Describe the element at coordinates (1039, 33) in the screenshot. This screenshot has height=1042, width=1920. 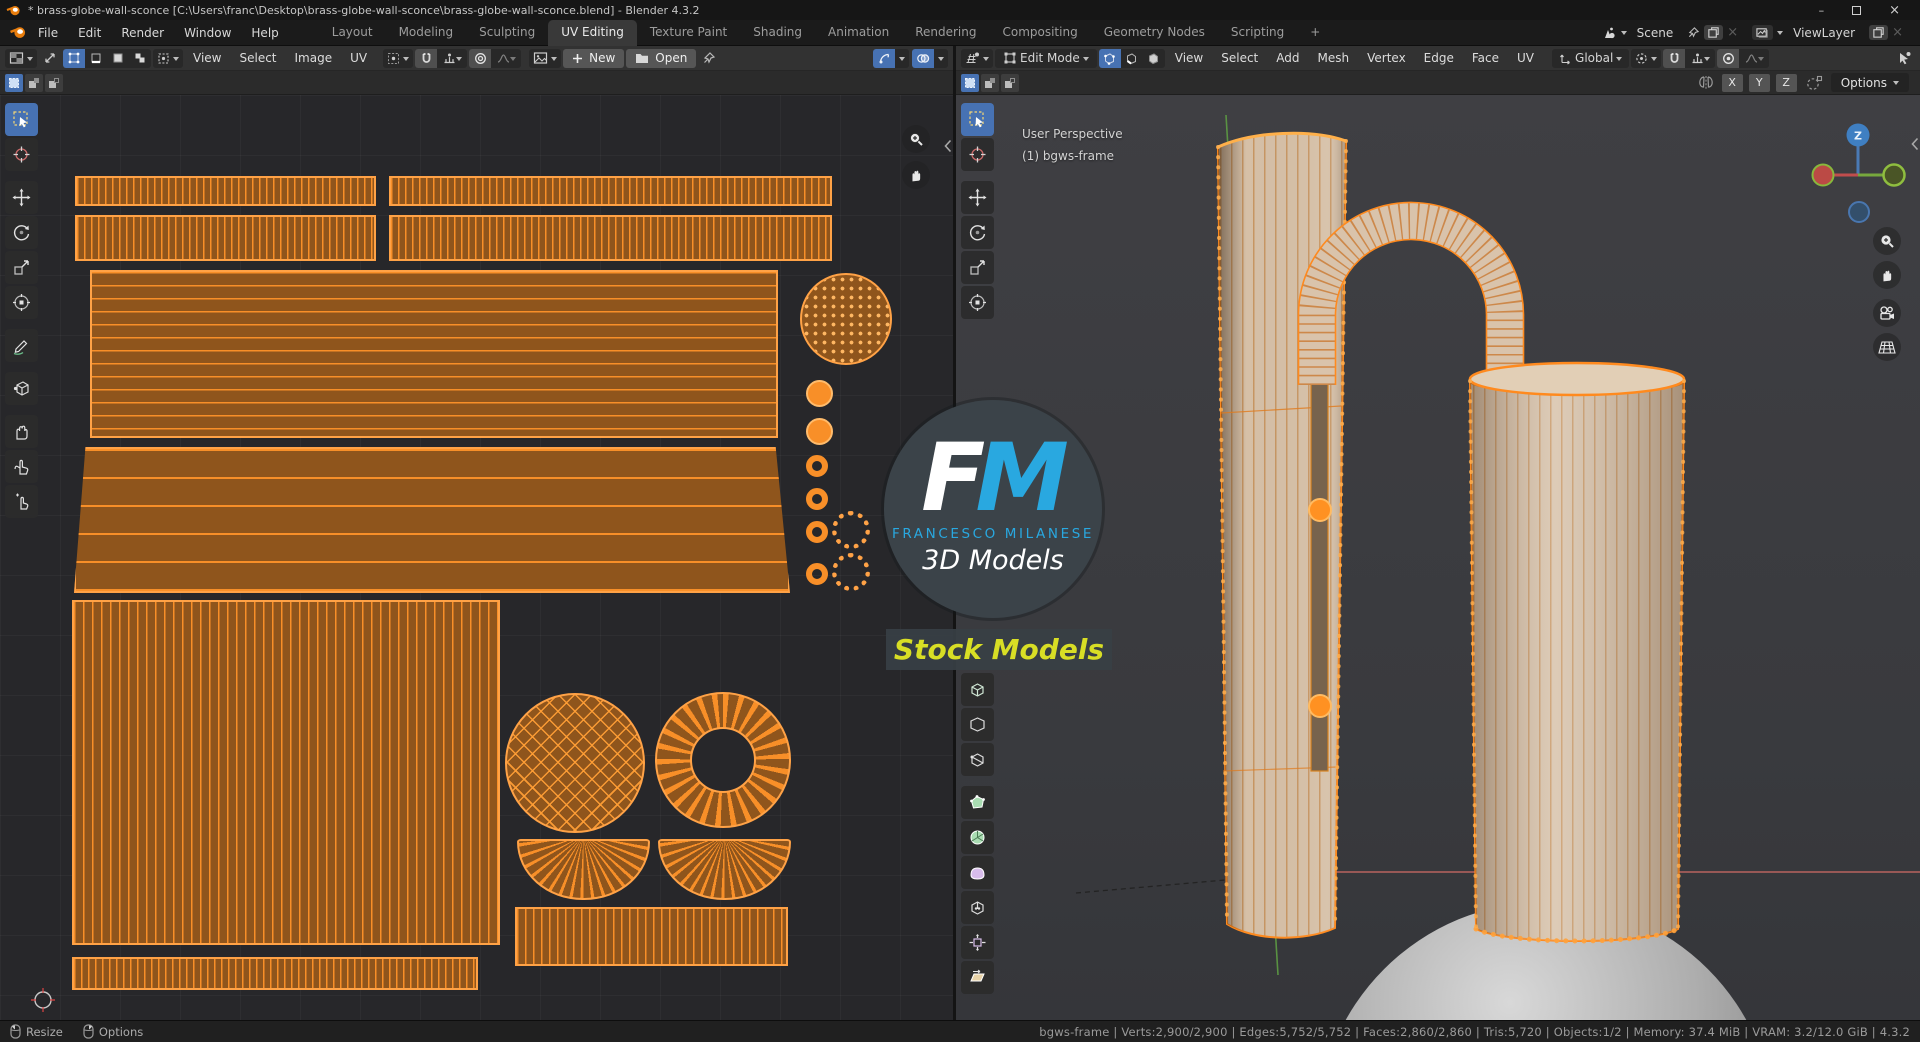
I see `tab-compositing: Compositing` at that location.